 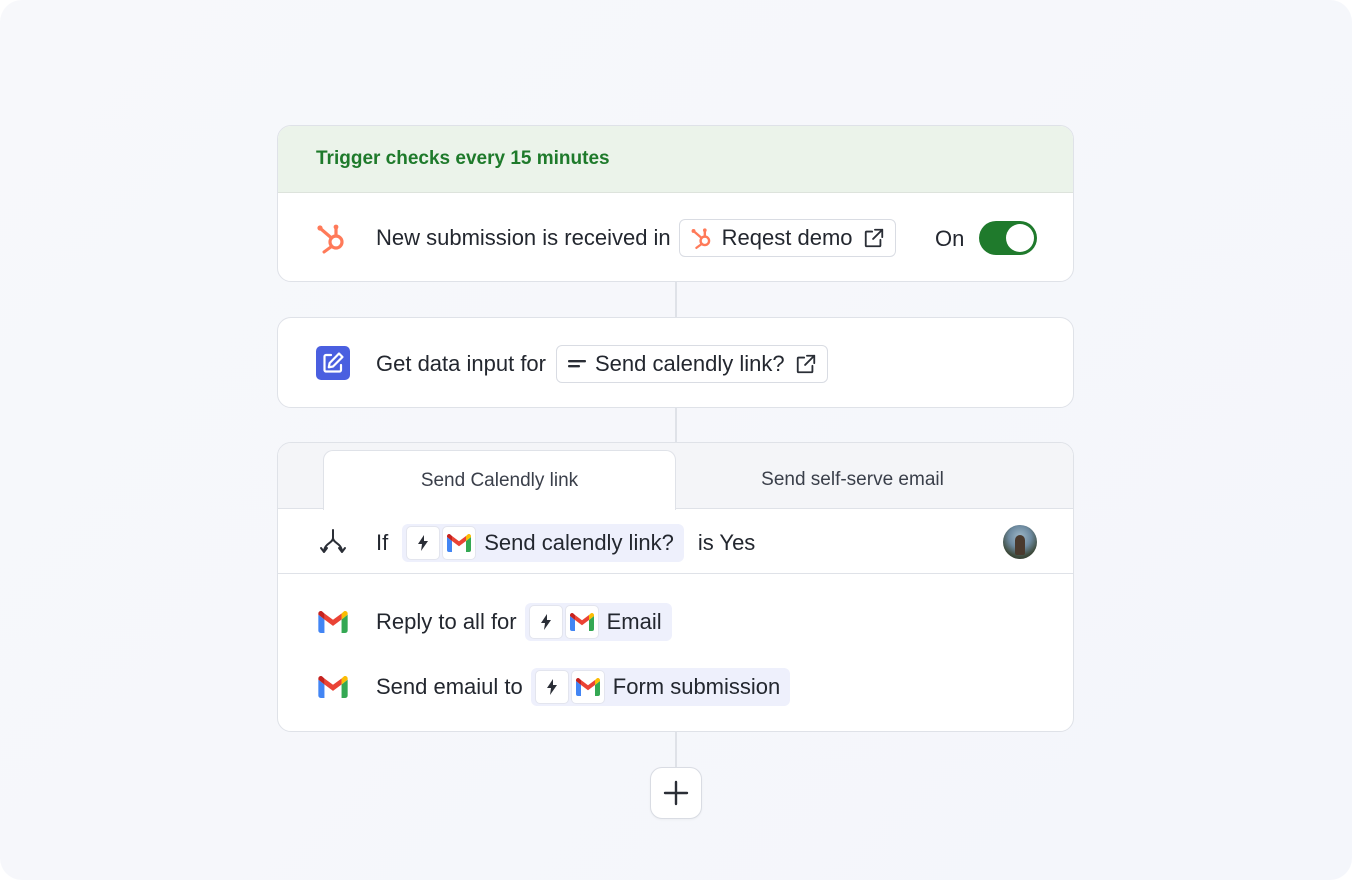 What do you see at coordinates (449, 686) in the screenshot?
I see `action-text: Send emaiul to` at bounding box center [449, 686].